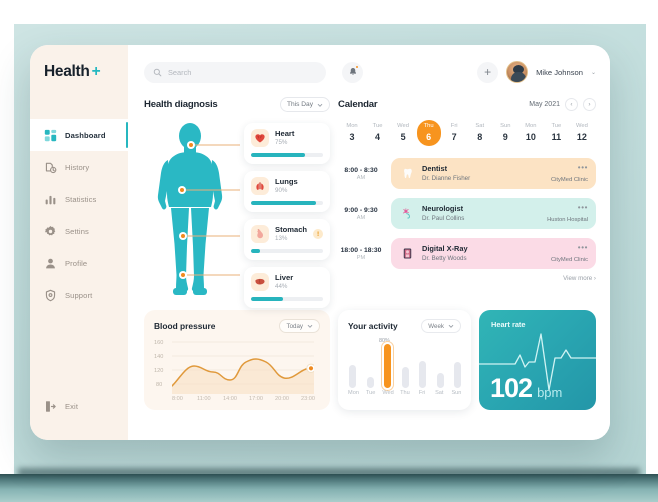  I want to click on appointment-meta: ••• CityMed Clinic, so click(569, 174).